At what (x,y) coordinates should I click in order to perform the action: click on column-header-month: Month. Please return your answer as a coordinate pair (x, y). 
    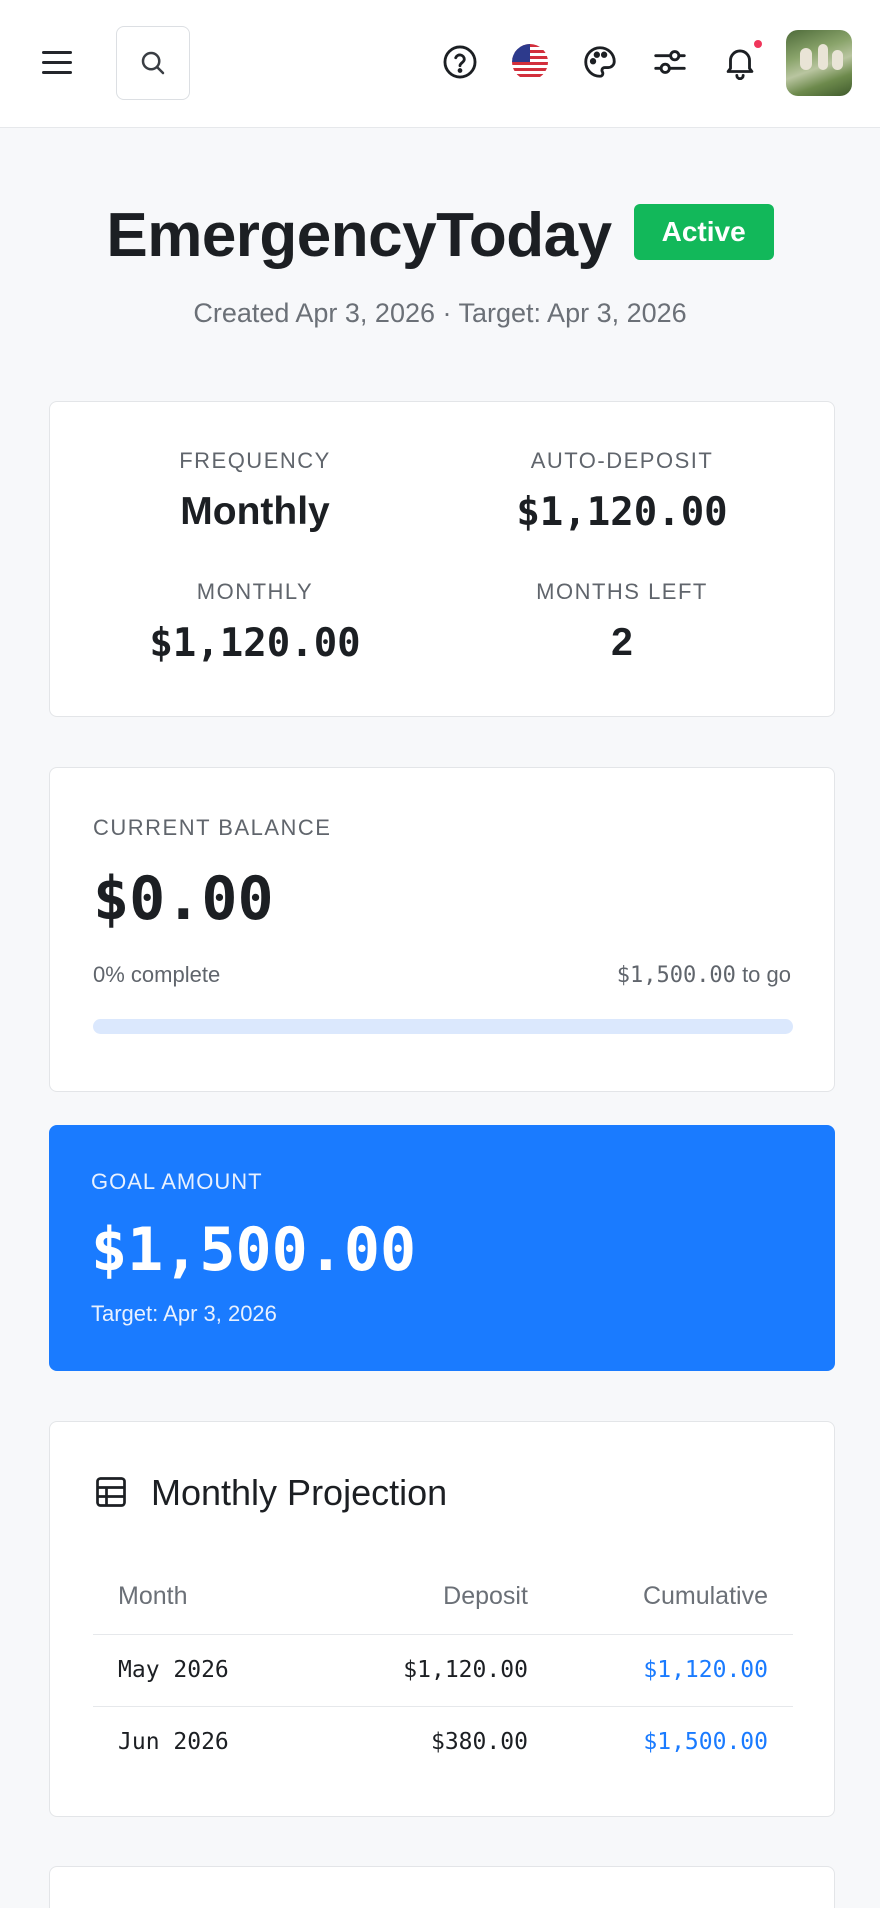
    Looking at the image, I should click on (203, 1597).